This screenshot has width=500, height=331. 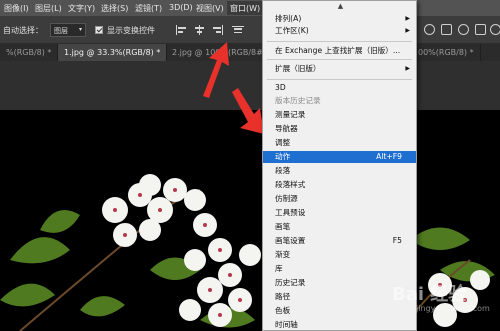 What do you see at coordinates (286, 128) in the screenshot?
I see `menu-item-label: 导航器` at bounding box center [286, 128].